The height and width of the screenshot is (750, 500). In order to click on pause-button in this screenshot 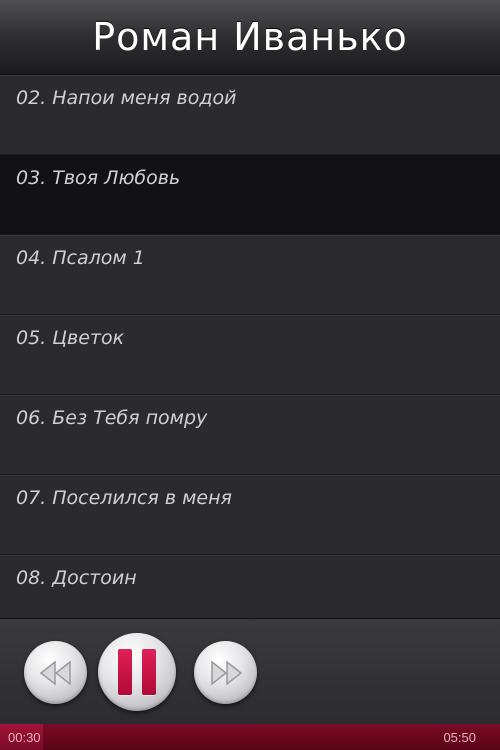, I will do `click(137, 672)`.